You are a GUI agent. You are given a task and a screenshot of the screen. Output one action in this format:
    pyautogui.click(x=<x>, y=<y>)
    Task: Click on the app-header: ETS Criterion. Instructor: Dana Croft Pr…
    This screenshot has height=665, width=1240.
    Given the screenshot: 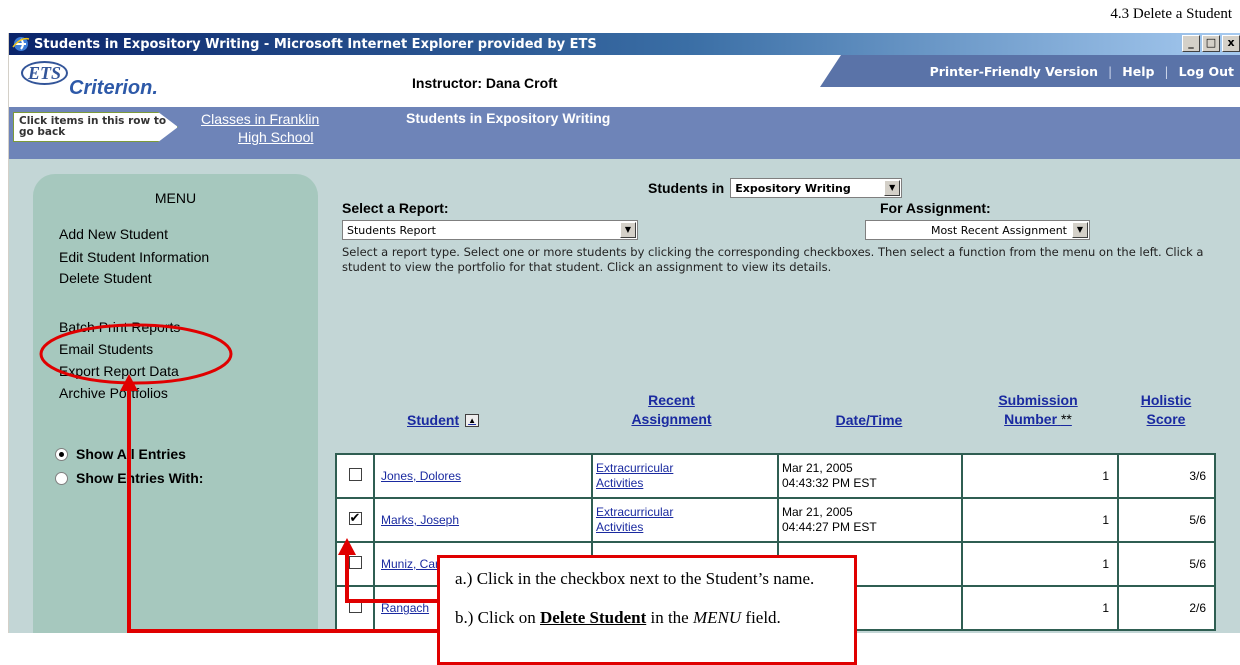 What is the action you would take?
    pyautogui.click(x=624, y=81)
    